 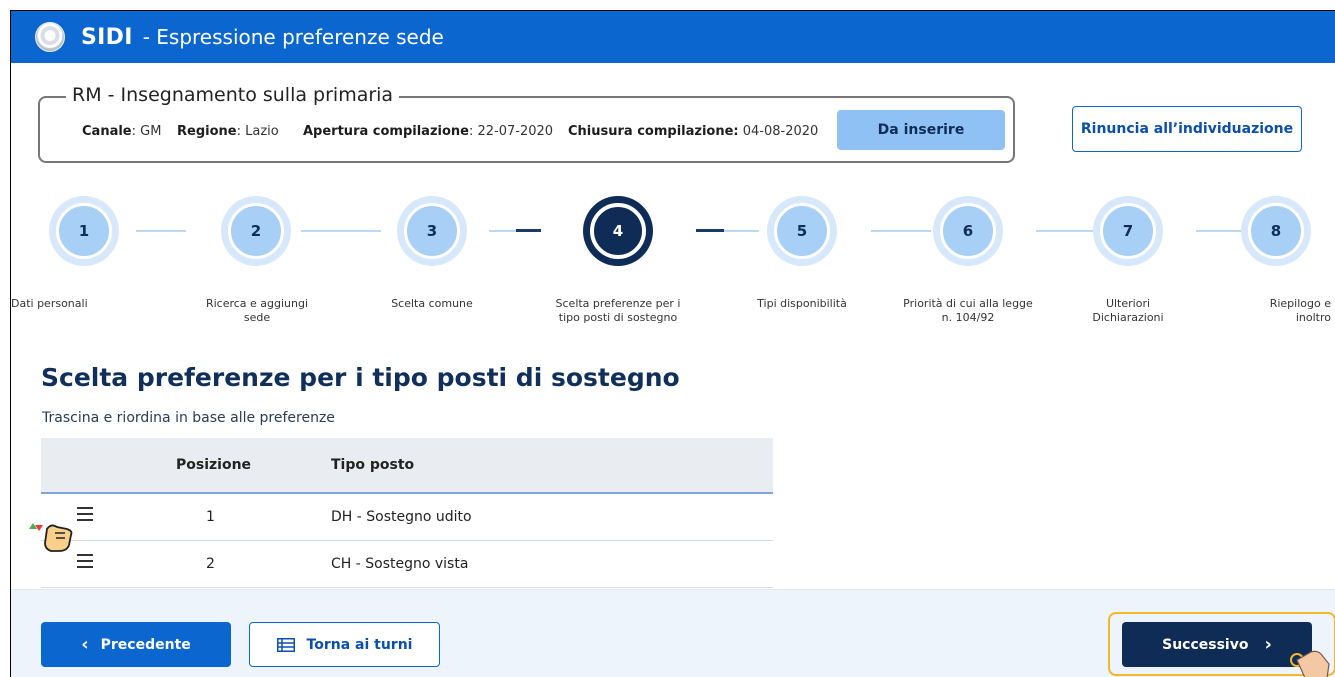 I want to click on column-header-posizione: Posizione, so click(x=214, y=465).